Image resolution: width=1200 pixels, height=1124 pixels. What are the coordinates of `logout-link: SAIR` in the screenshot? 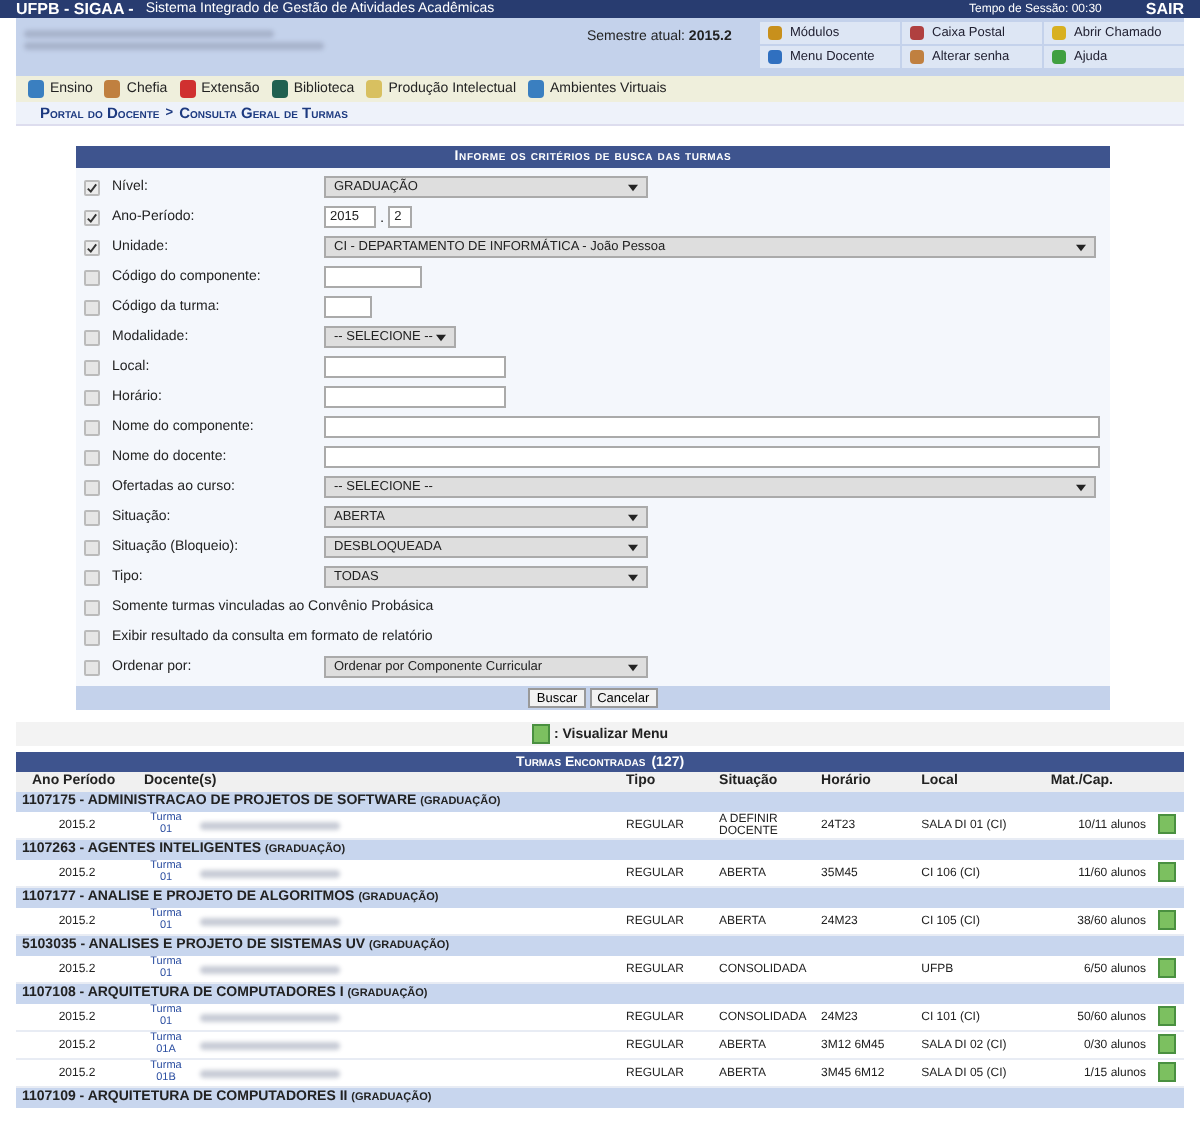 It's located at (1164, 9).